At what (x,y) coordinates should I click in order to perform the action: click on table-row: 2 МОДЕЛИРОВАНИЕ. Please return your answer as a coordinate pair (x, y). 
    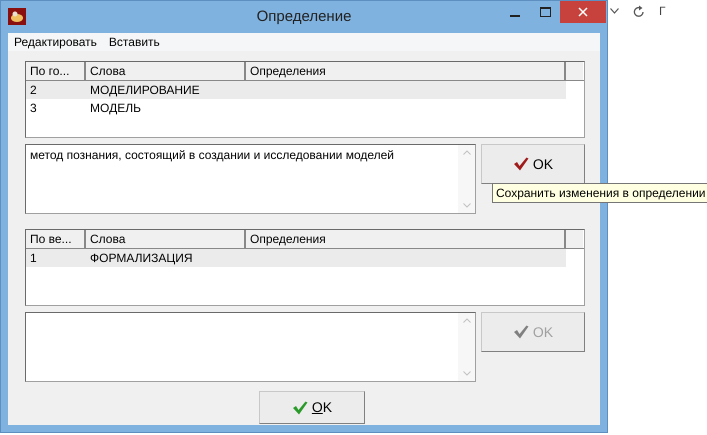
    Looking at the image, I should click on (296, 90).